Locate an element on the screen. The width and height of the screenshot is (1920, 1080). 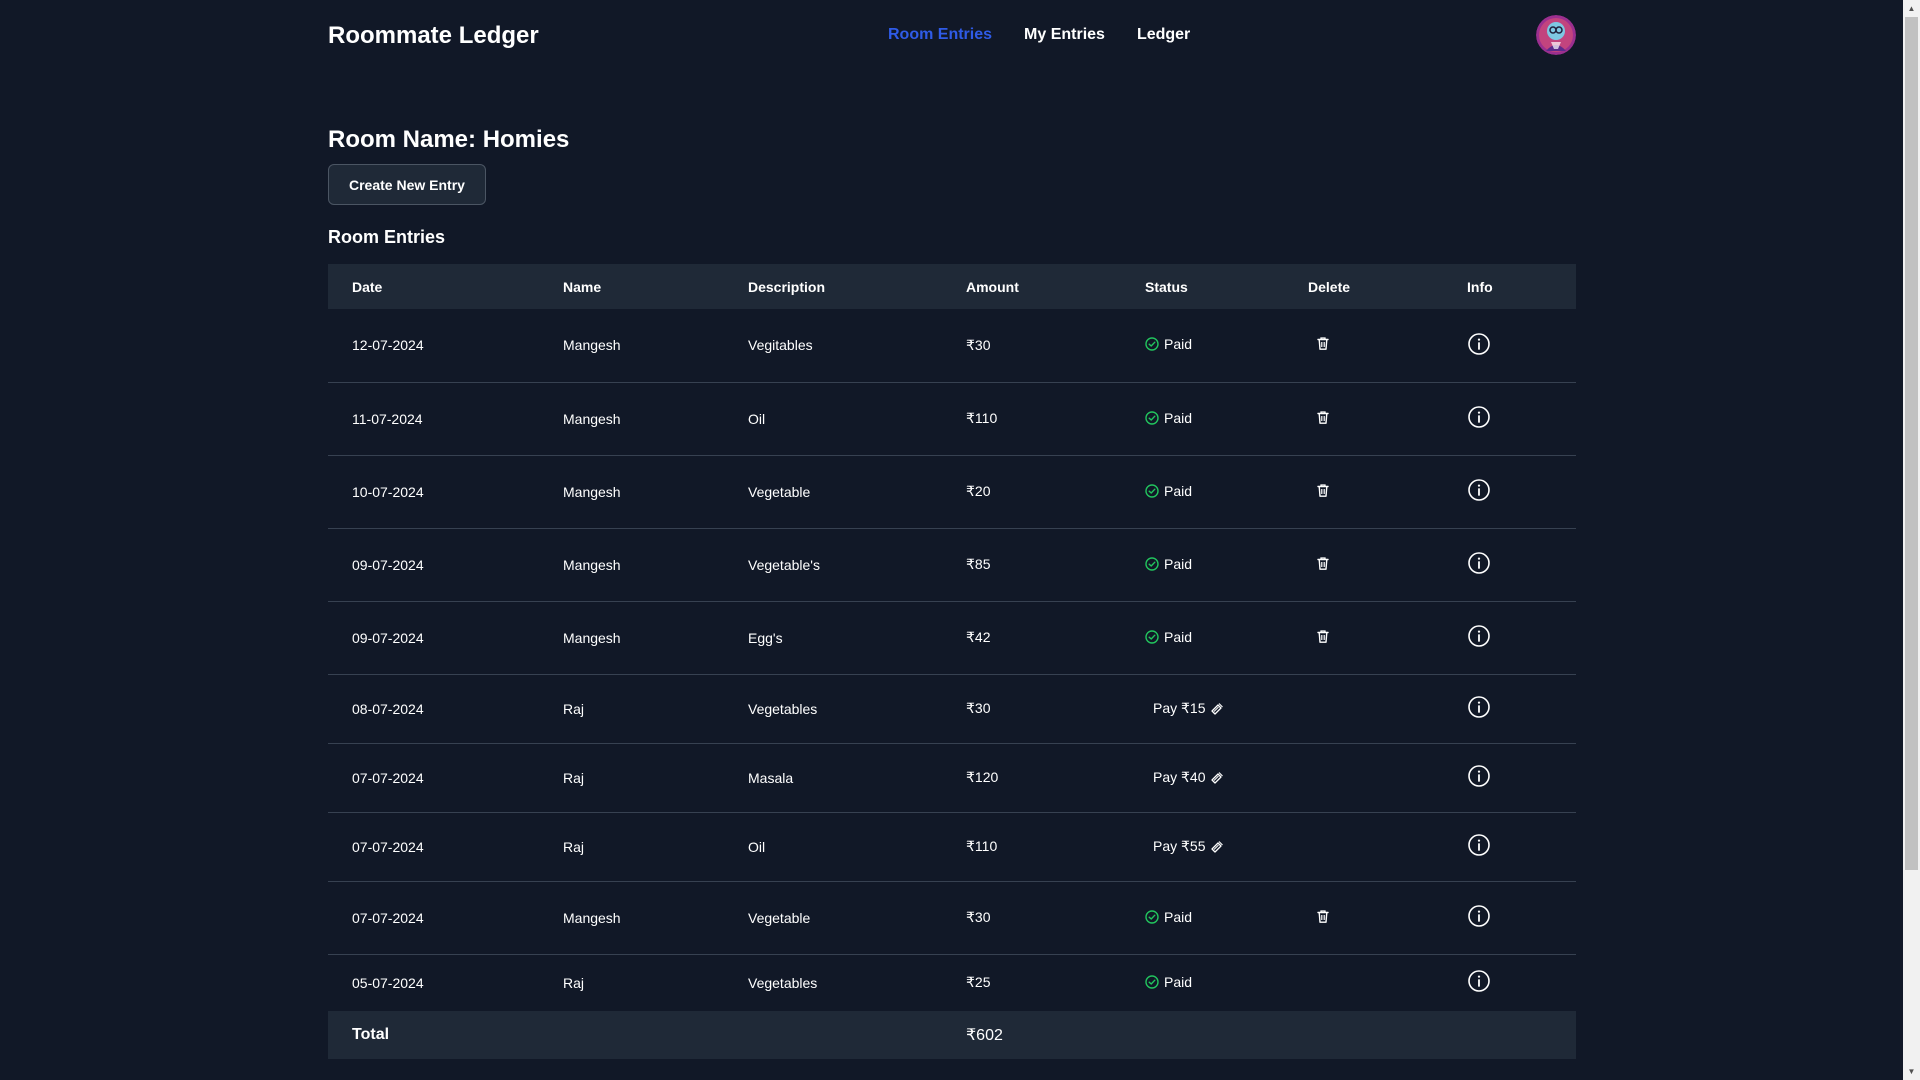
table-row: 07-07-2024 Raj Masala ₹120 Pay ₹40 is located at coordinates (952, 777).